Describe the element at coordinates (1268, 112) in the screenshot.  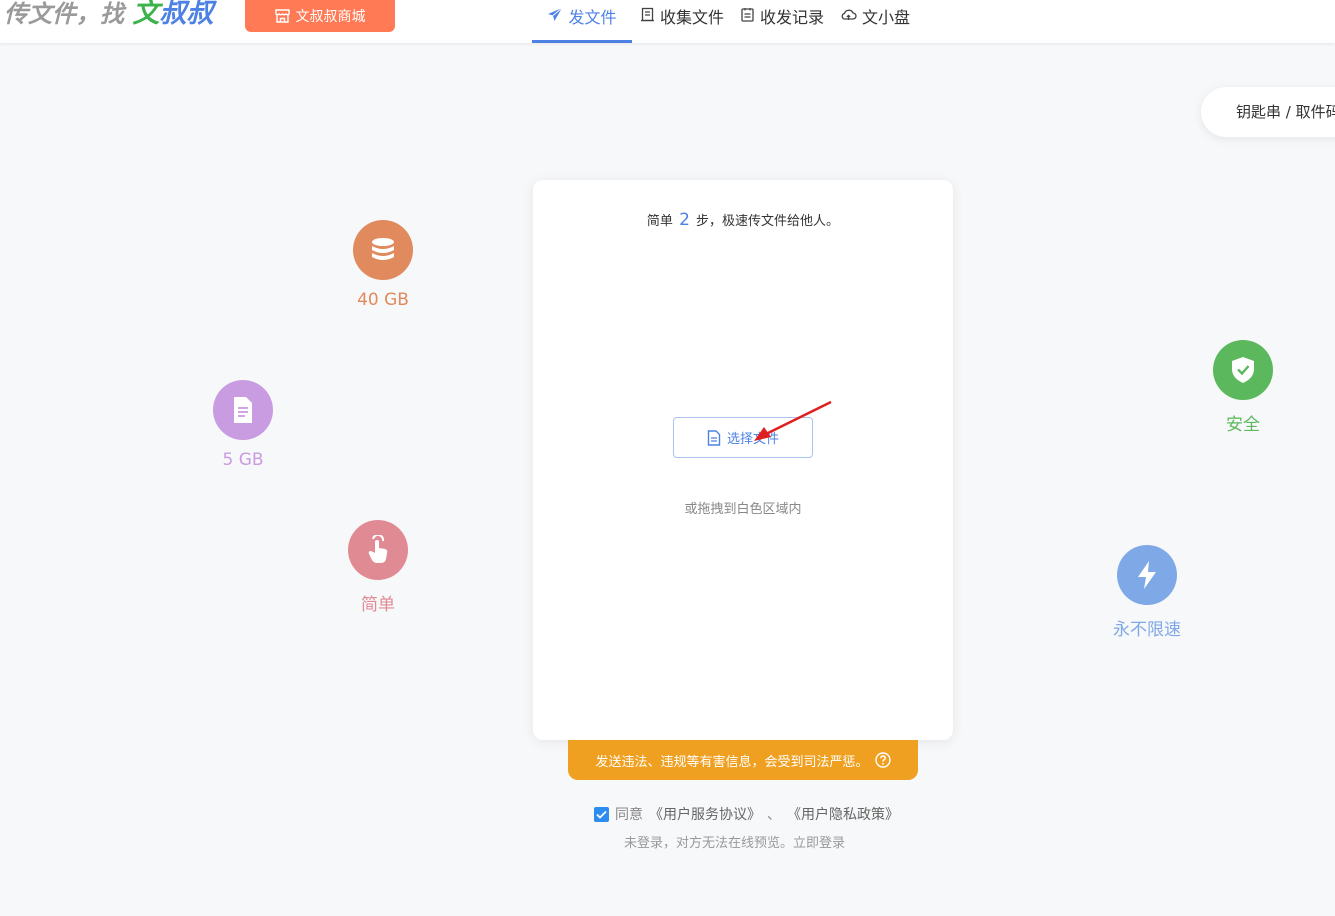
I see `pickup-code-entry: 钥匙串 / 取件码` at that location.